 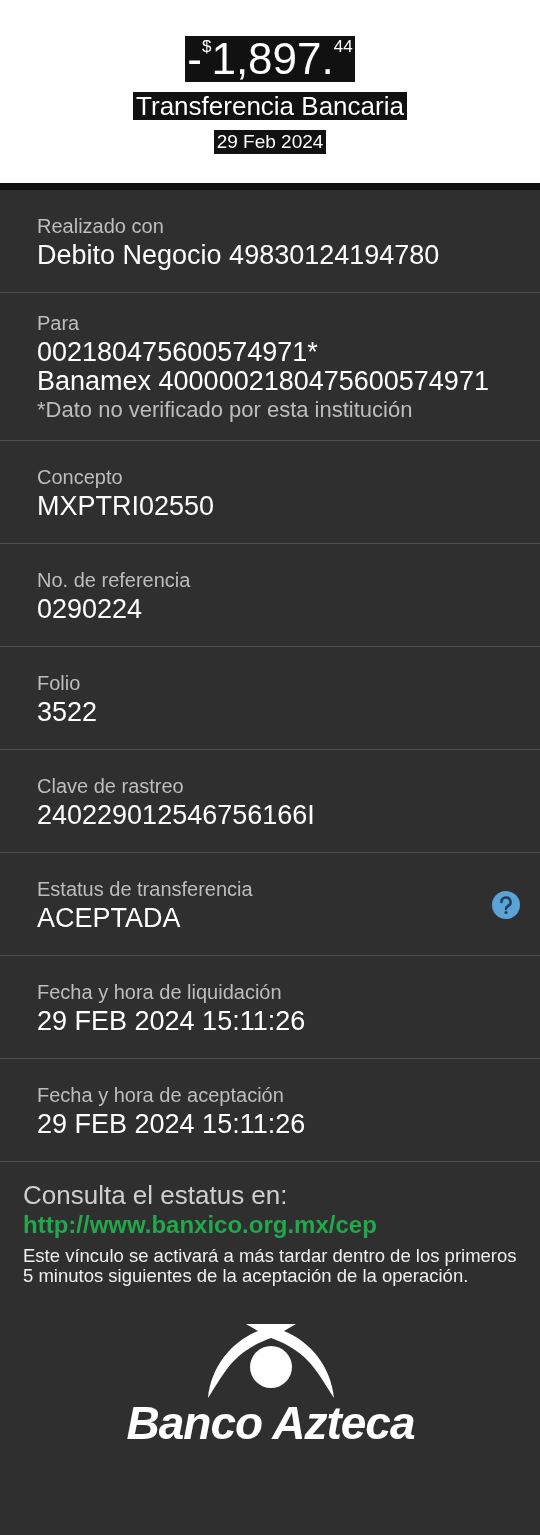 What do you see at coordinates (126, 506) in the screenshot?
I see `field-value: MXPTRI02550` at bounding box center [126, 506].